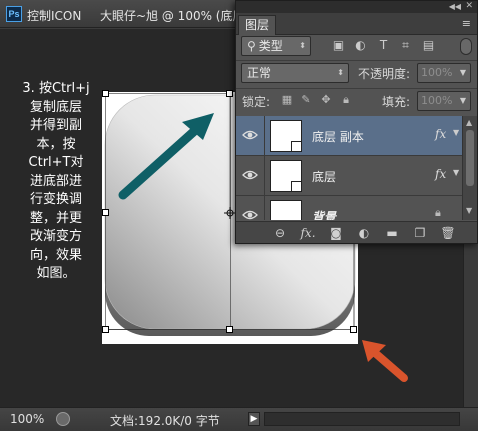 The height and width of the screenshot is (431, 478). Describe the element at coordinates (56, 162) in the screenshot. I see `instruction-line: Ctrl+T对` at that location.